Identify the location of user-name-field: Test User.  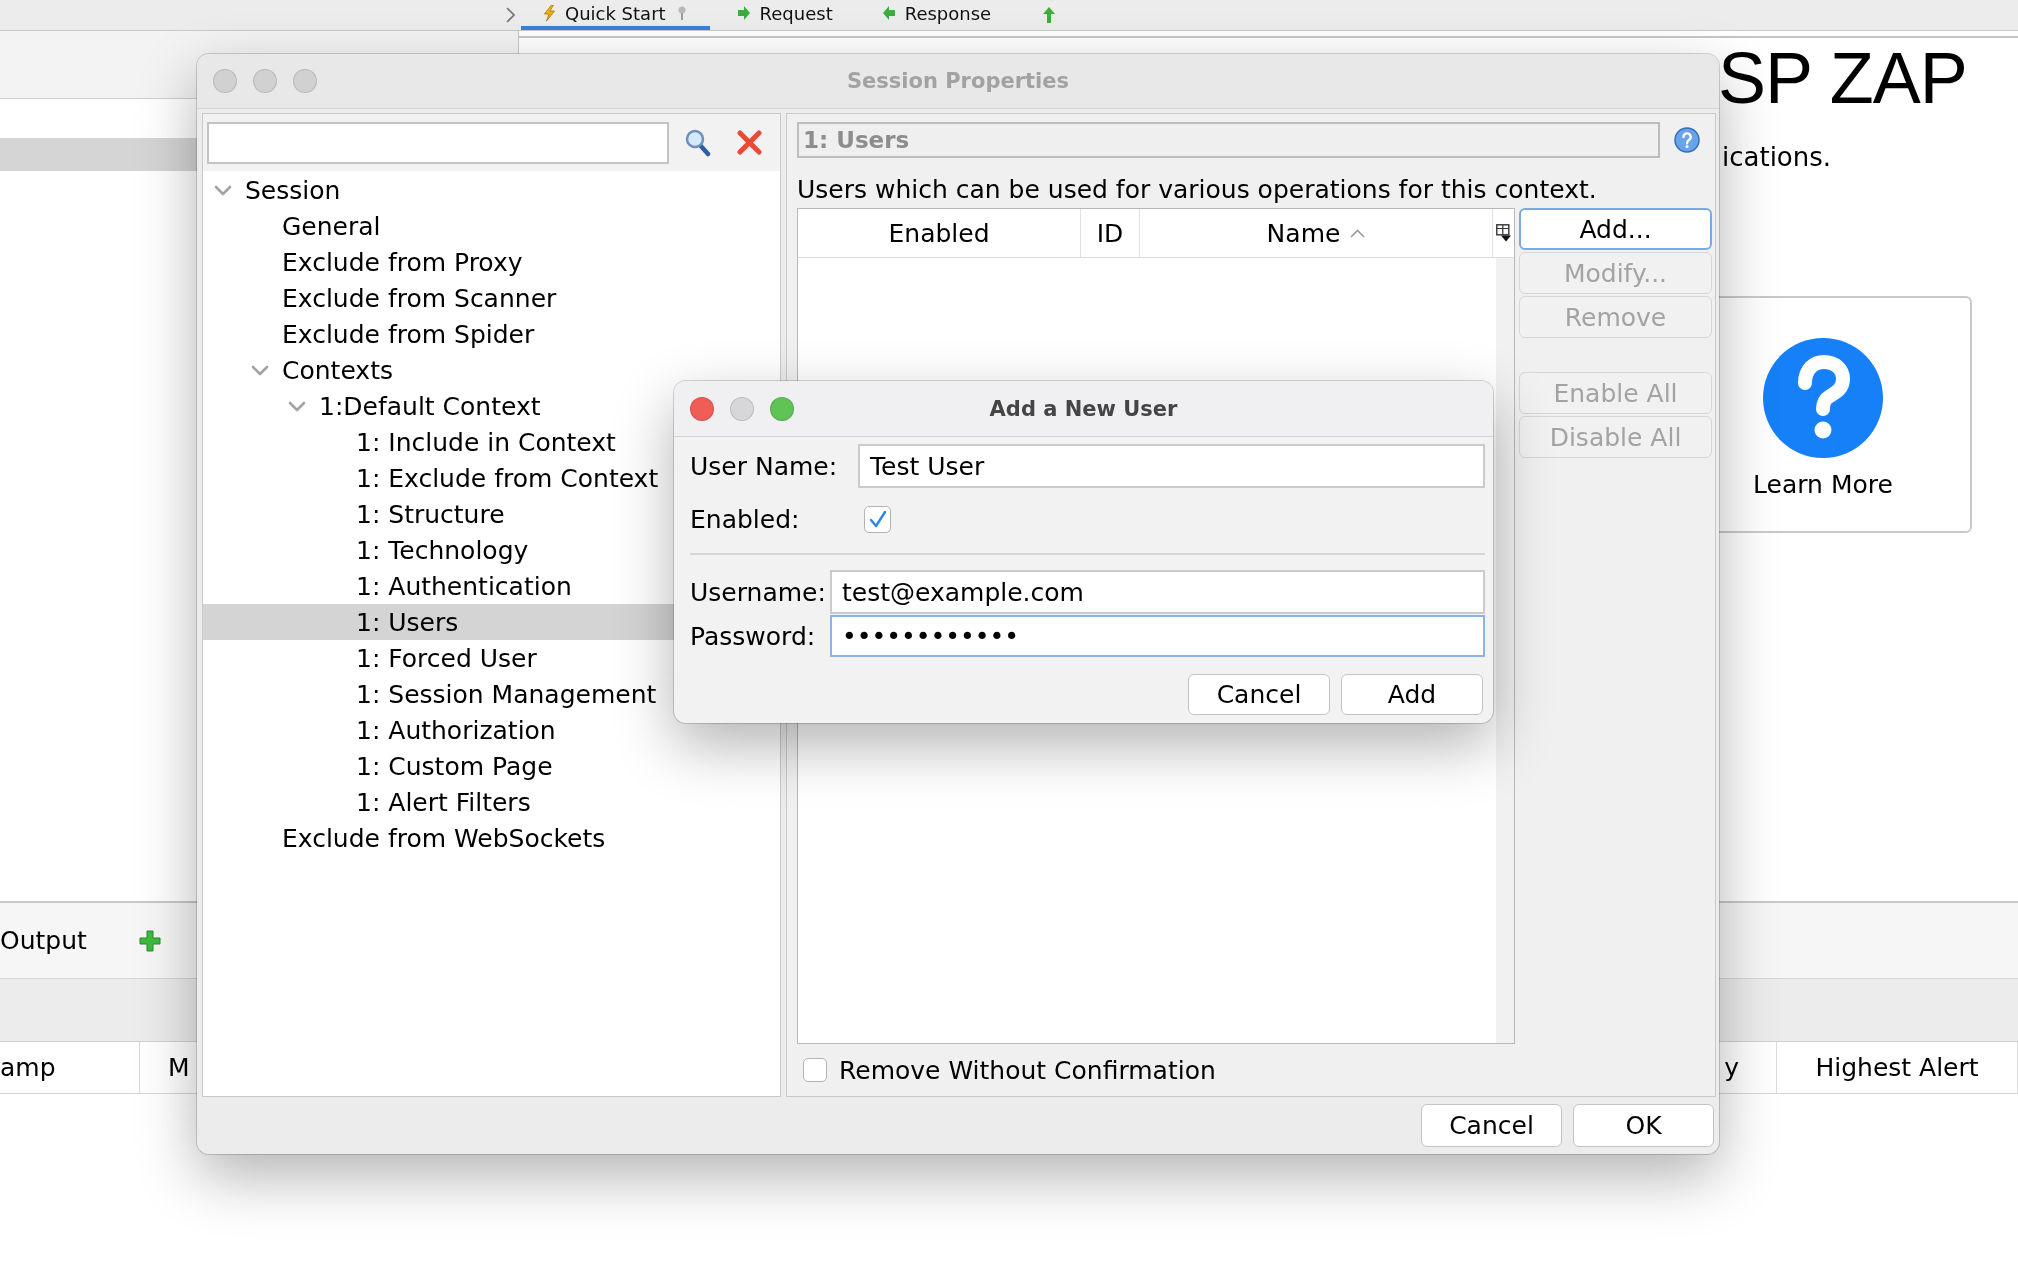
(1171, 466).